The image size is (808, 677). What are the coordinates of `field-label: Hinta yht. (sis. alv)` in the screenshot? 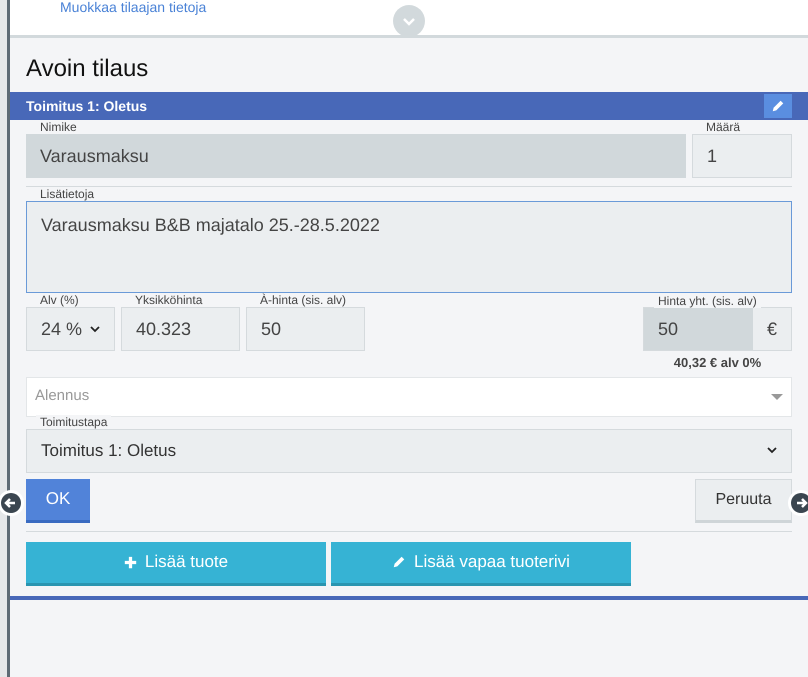 It's located at (707, 301).